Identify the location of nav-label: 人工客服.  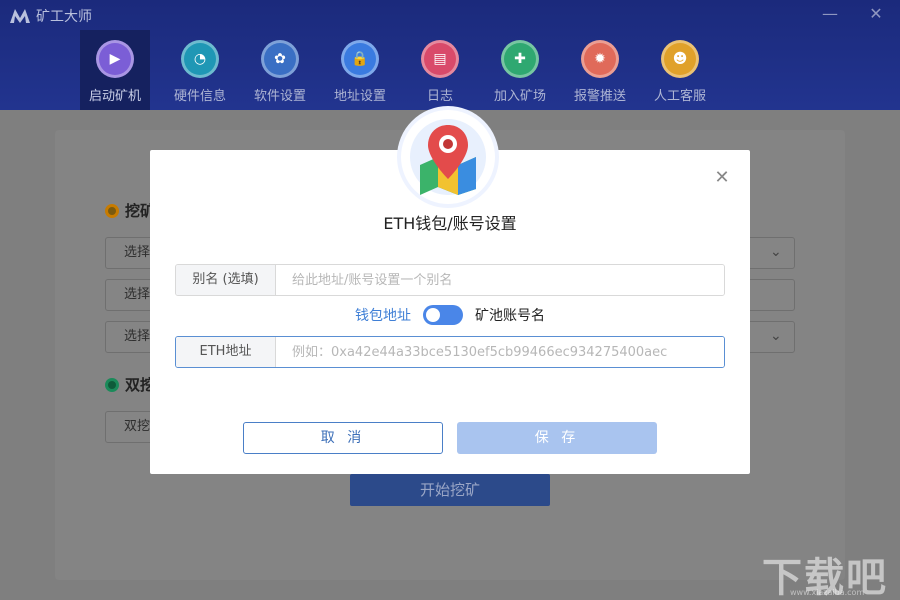
(679, 96).